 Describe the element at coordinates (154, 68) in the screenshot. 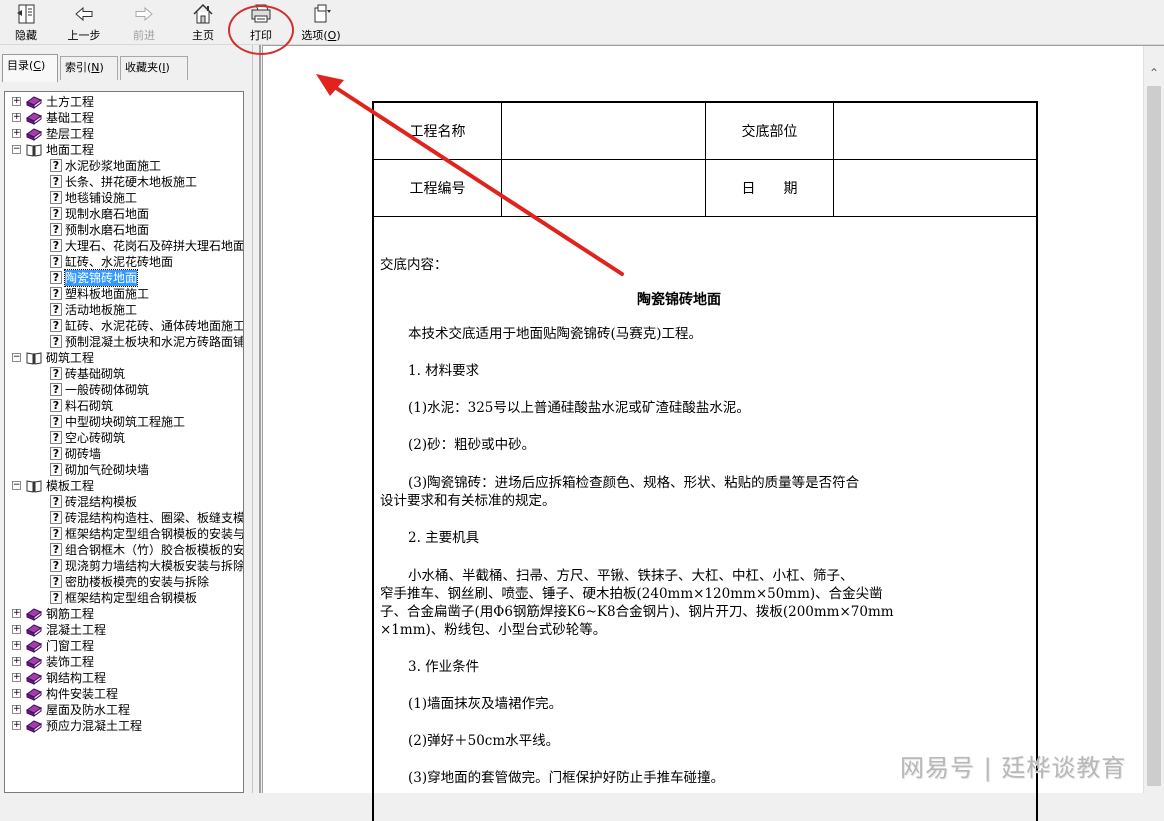

I see `tab-favorites: 收藏夹(I)` at that location.